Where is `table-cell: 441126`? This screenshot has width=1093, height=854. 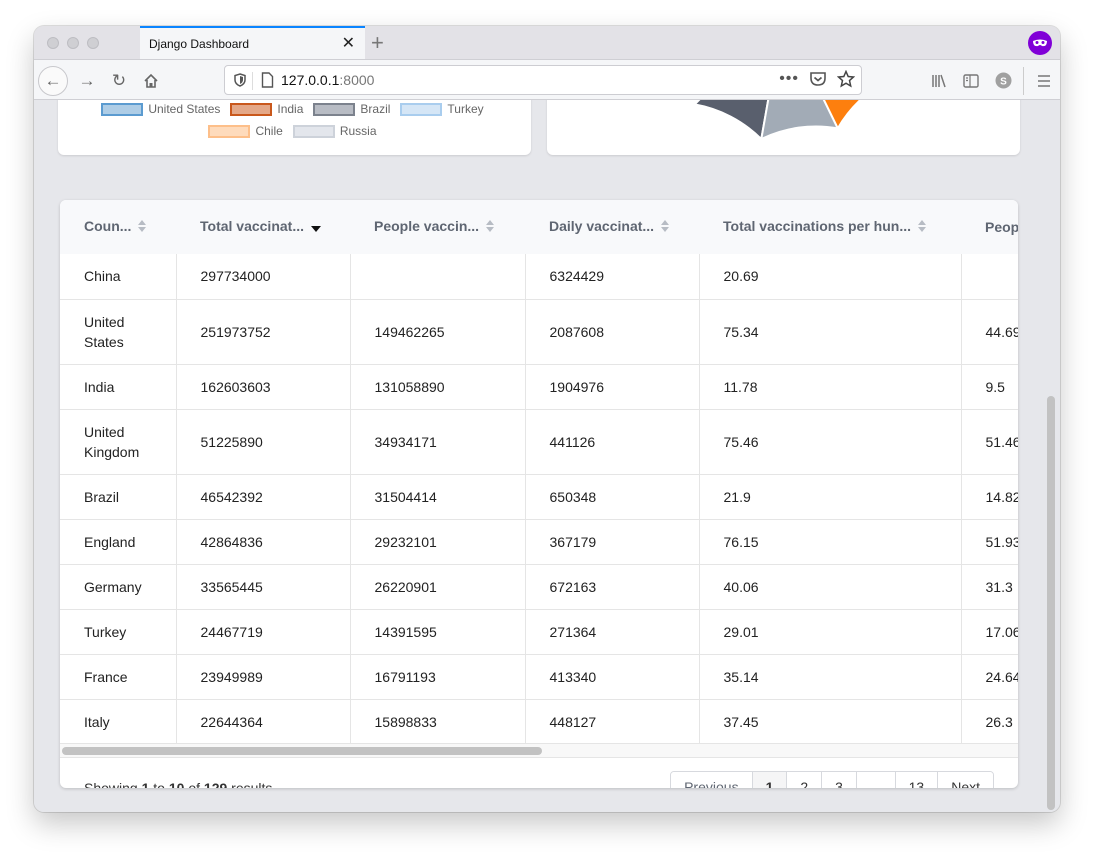
table-cell: 441126 is located at coordinates (612, 442).